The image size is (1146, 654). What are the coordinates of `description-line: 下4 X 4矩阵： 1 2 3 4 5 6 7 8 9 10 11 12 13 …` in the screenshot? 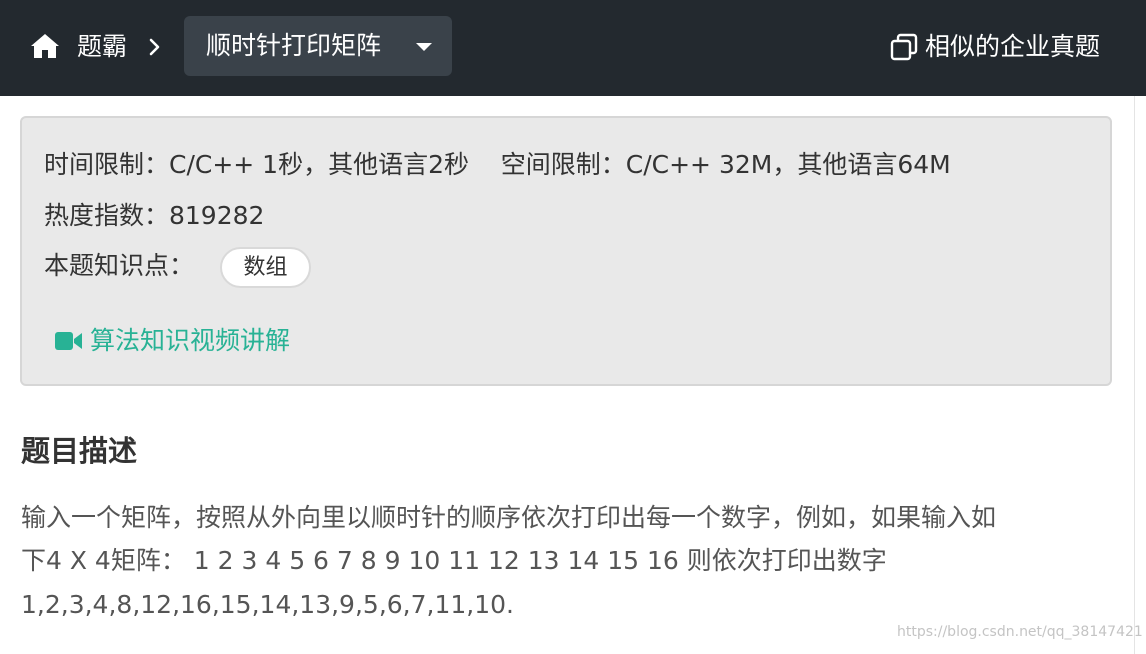 It's located at (454, 560).